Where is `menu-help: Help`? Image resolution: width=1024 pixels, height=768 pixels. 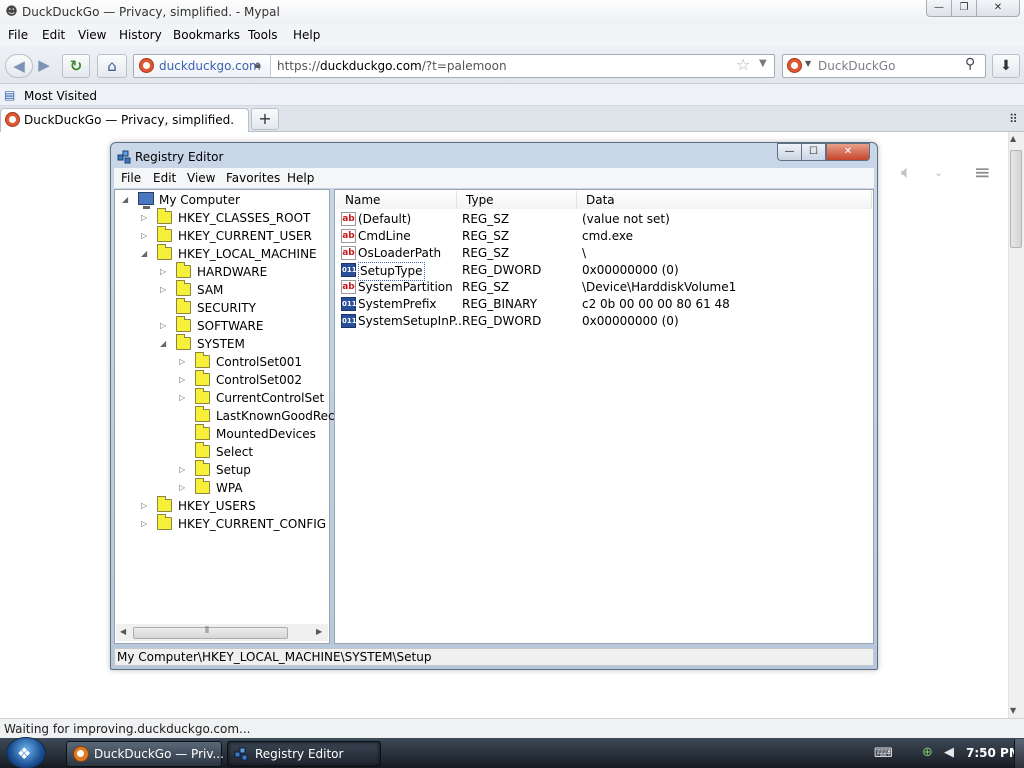 menu-help: Help is located at coordinates (306, 35).